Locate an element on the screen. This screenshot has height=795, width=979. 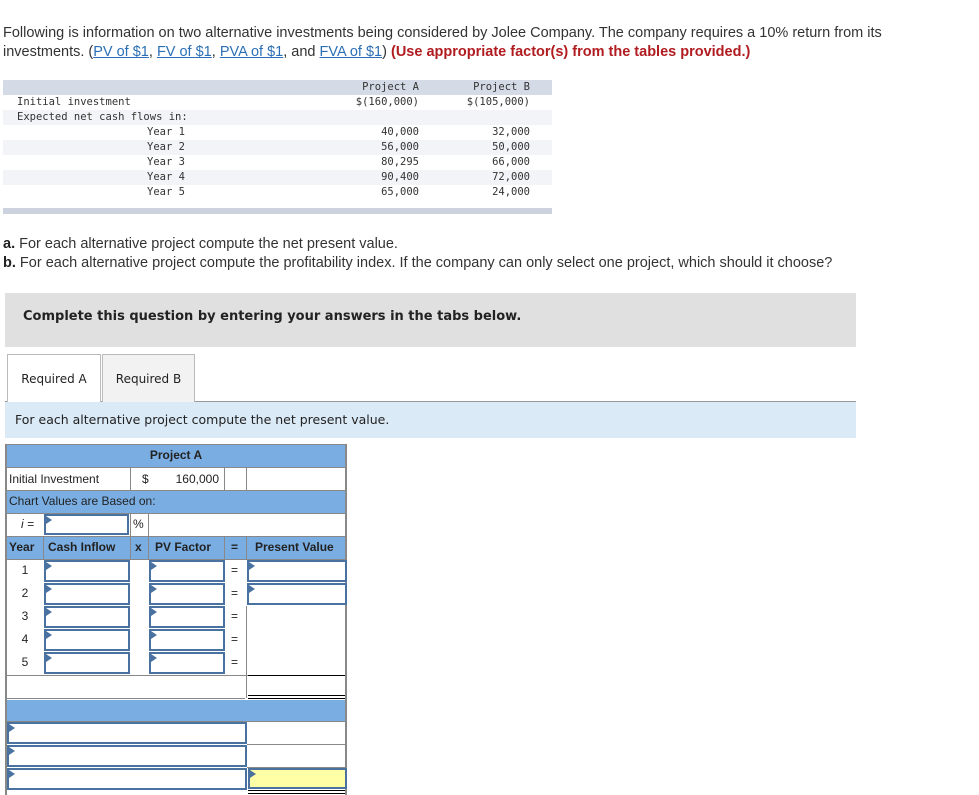
year-row: Year 3 80,295 66,000 is located at coordinates (277, 162).